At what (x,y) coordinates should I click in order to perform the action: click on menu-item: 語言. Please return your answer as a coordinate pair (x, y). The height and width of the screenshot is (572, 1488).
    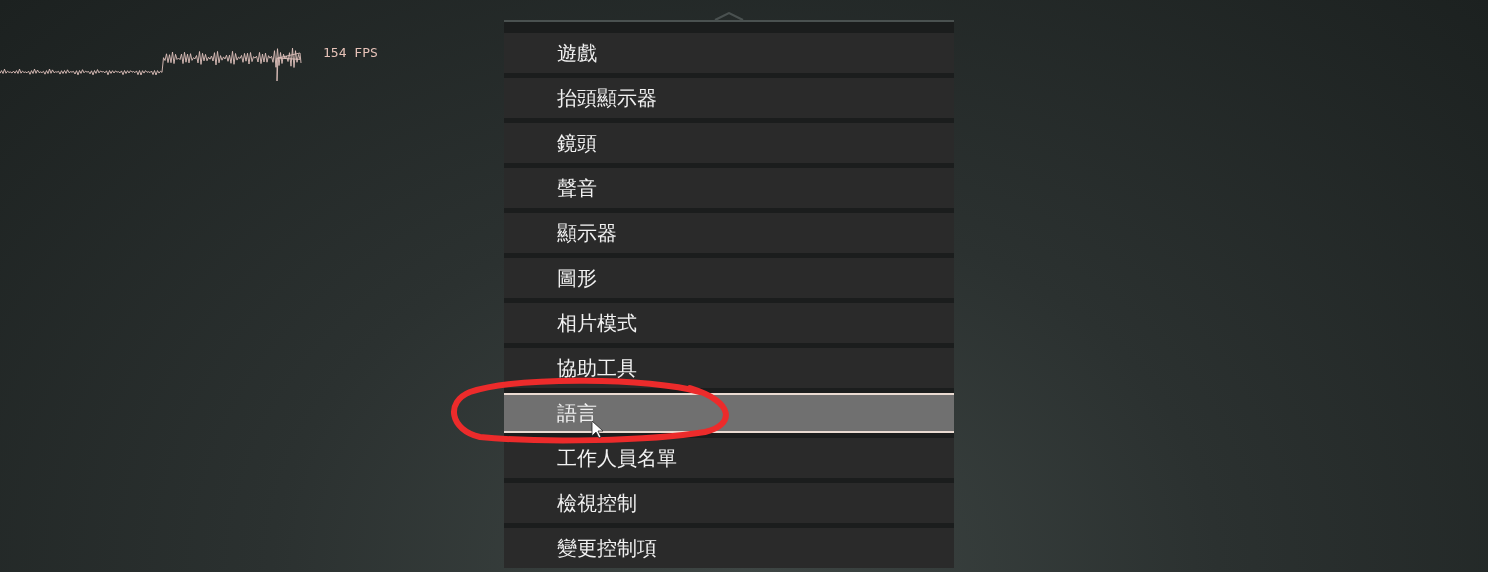
    Looking at the image, I should click on (729, 413).